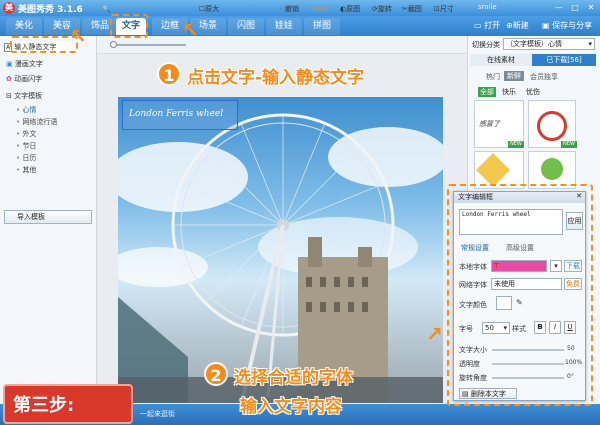 This screenshot has height=425, width=600. What do you see at coordinates (48, 217) in the screenshot?
I see `import-template-button: 导入模板` at bounding box center [48, 217].